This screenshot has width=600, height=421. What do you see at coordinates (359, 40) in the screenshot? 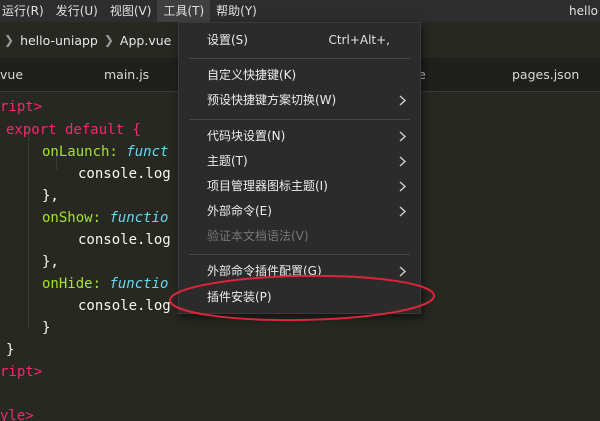
I see `shortcut-label: Ctrl+Alt+,` at bounding box center [359, 40].